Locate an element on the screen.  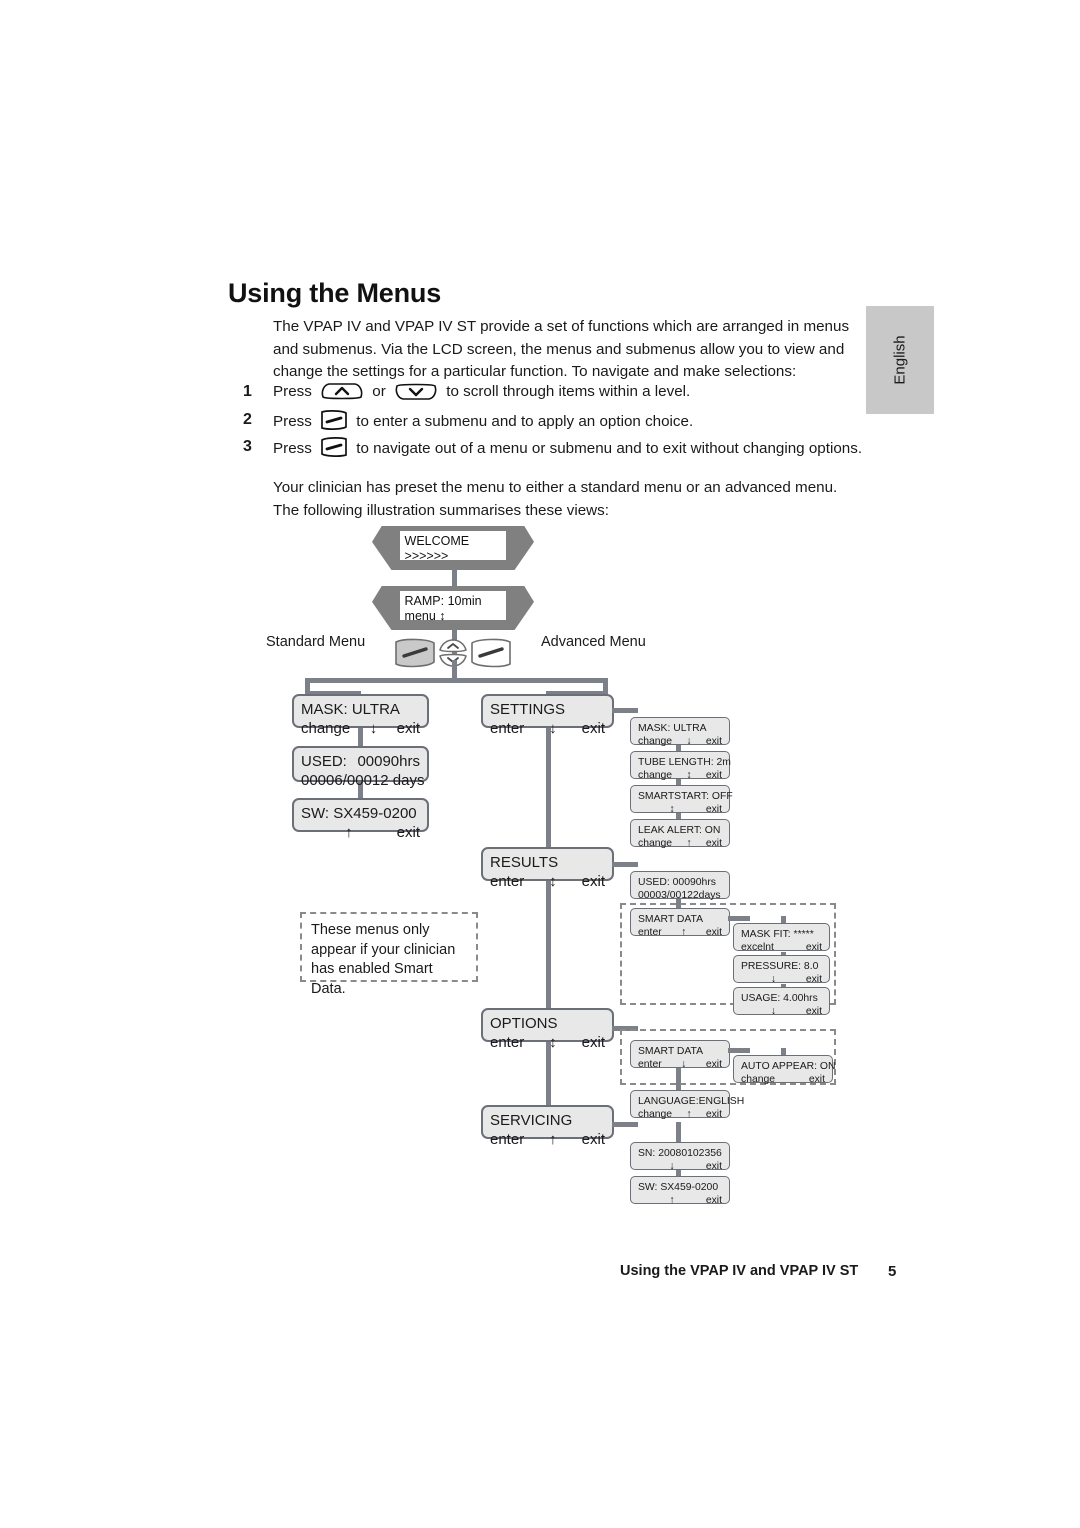
settings-child-tube-length: TUBE LENGTH: 2m change ↕ exit is located at coordinates (680, 766).